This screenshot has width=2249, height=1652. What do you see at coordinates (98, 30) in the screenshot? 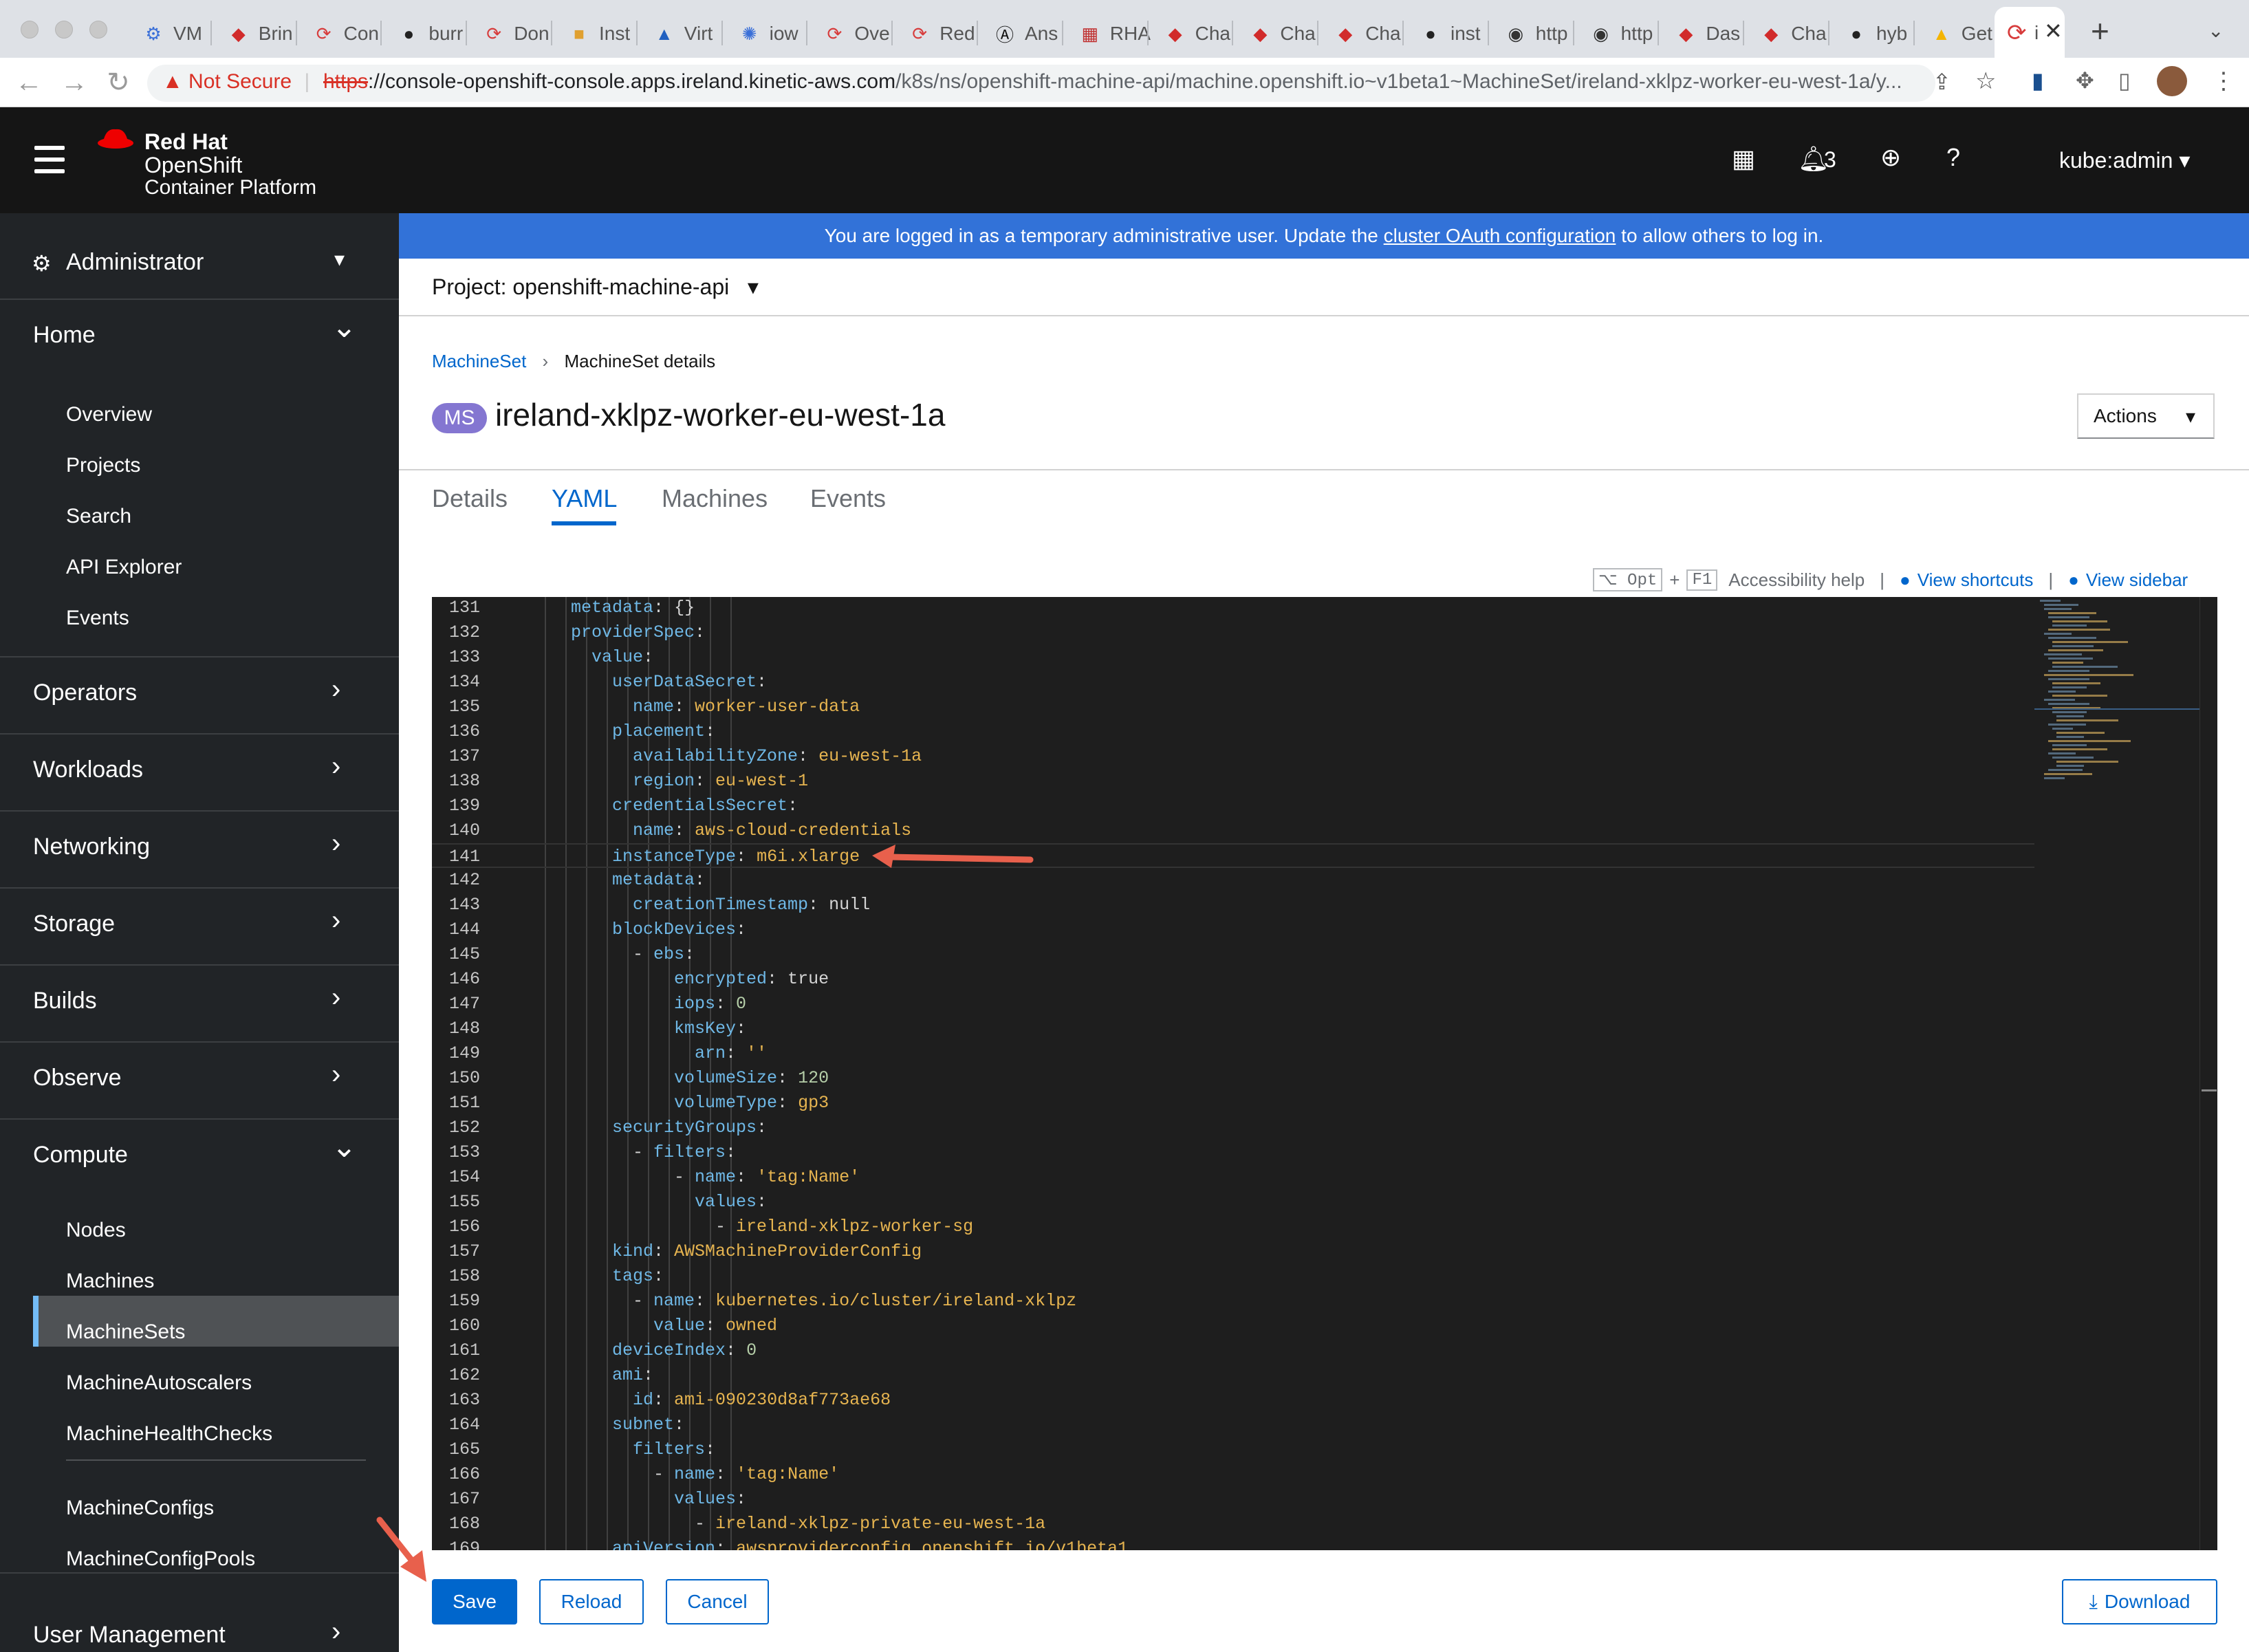
I see `window-zoom-button` at bounding box center [98, 30].